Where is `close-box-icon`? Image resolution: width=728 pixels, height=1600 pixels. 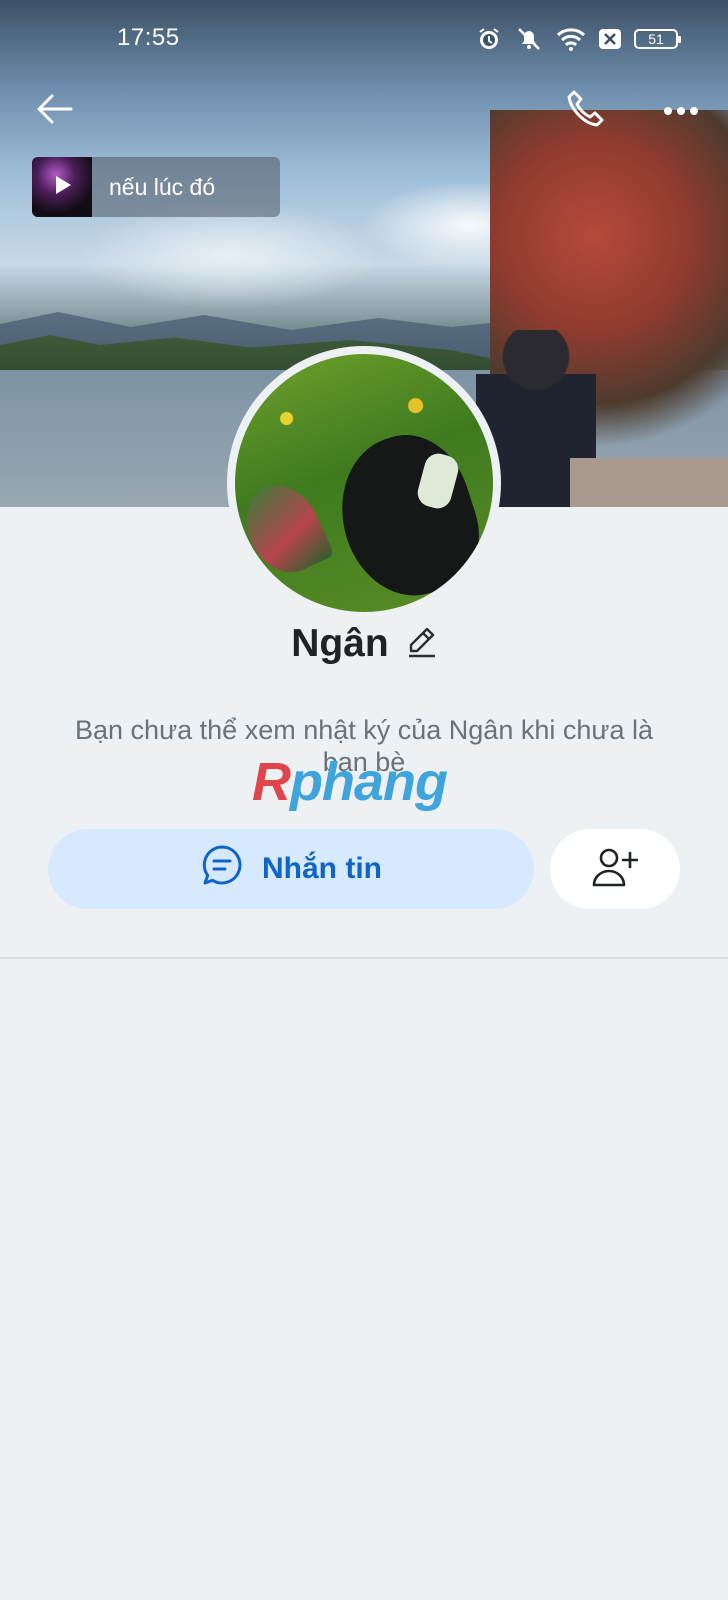 close-box-icon is located at coordinates (610, 39).